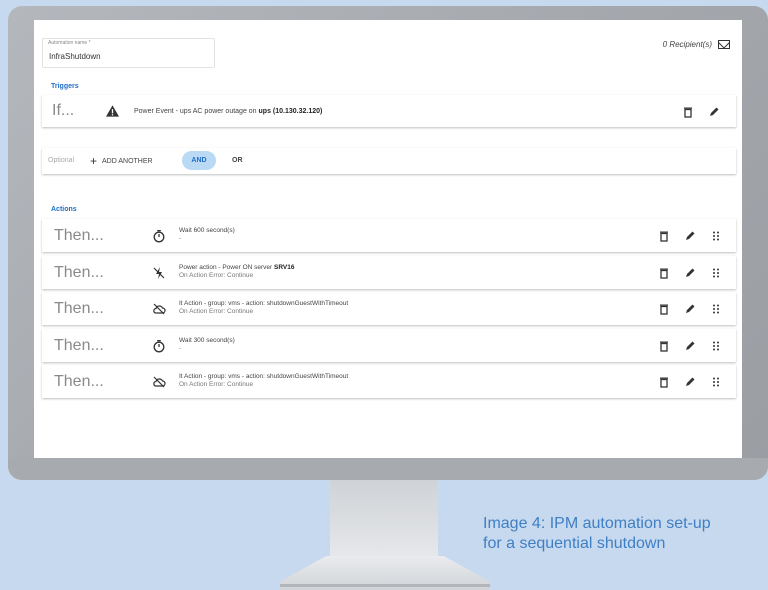 The image size is (768, 590). What do you see at coordinates (127, 161) in the screenshot?
I see `add-another-label: ADD ANOTHER` at bounding box center [127, 161].